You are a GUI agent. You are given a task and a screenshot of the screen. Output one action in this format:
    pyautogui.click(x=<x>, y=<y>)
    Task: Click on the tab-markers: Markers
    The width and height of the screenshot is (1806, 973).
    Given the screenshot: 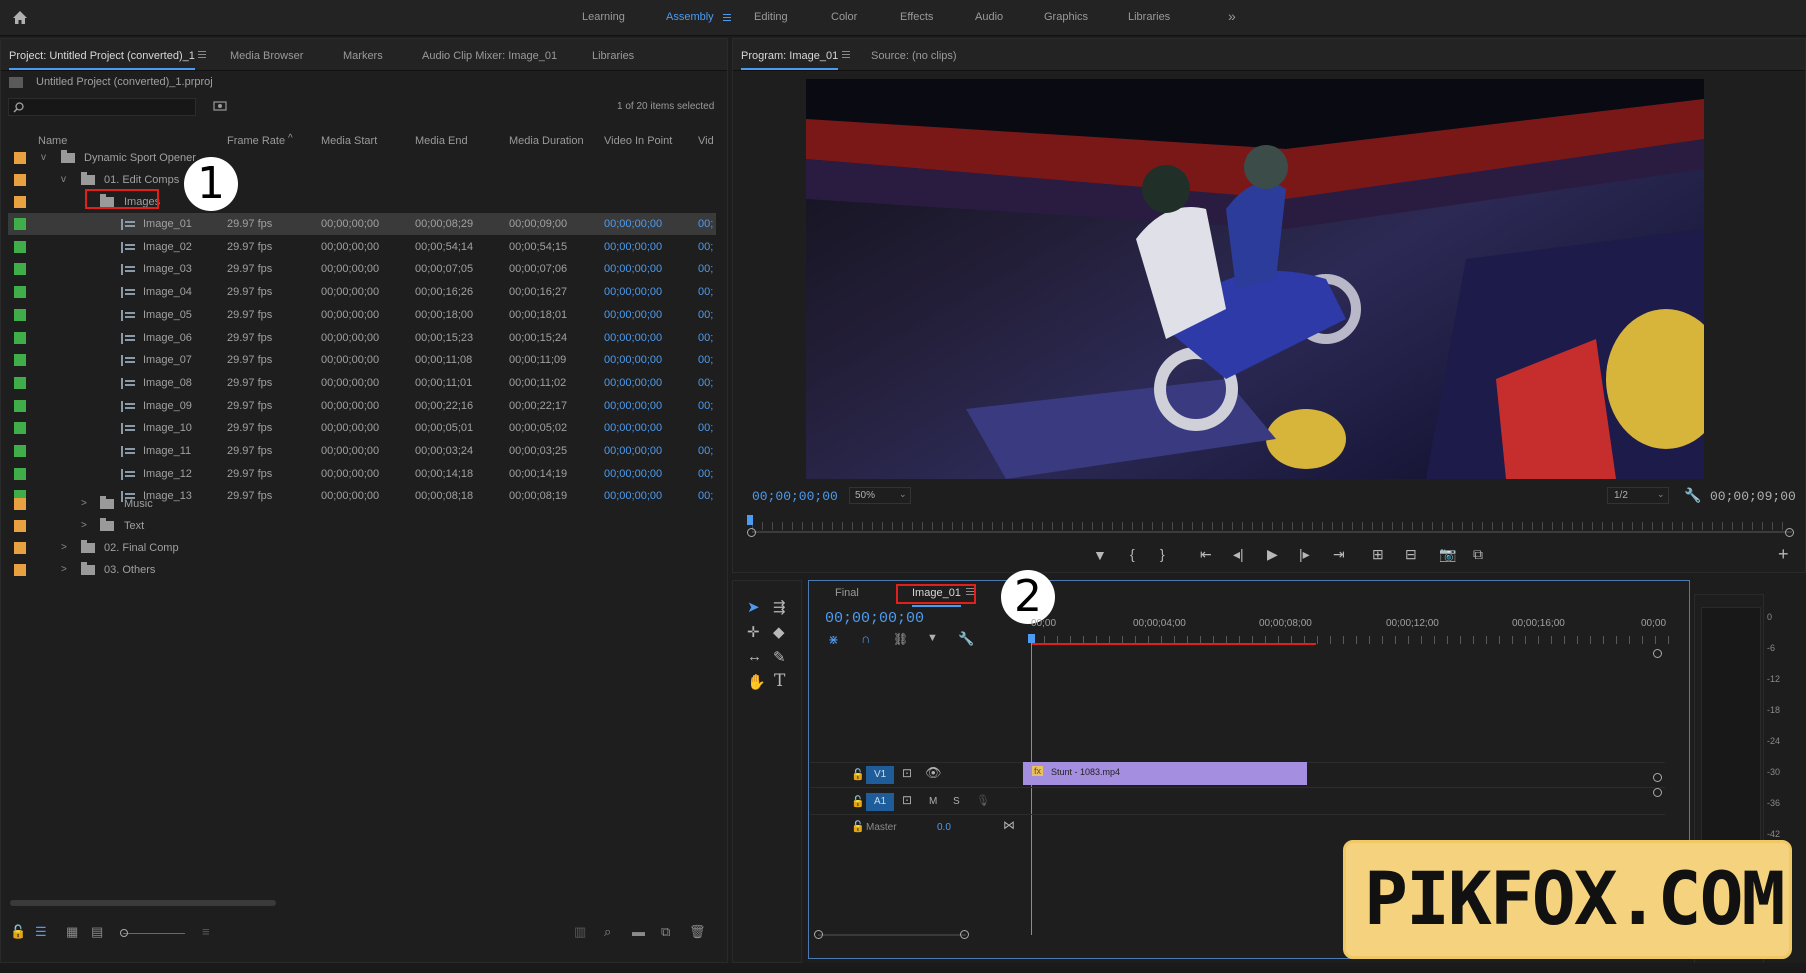 What is the action you would take?
    pyautogui.click(x=363, y=56)
    